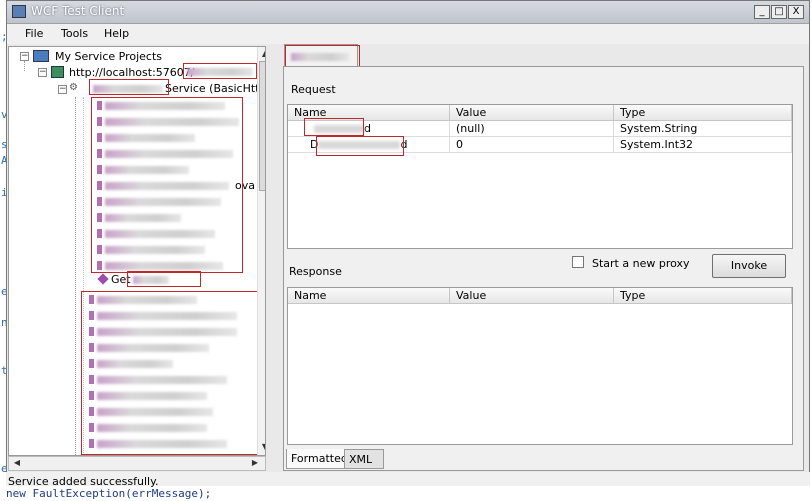 Image resolution: width=812 pixels, height=501 pixels. Describe the element at coordinates (313, 89) in the screenshot. I see `request-label: Request` at that location.